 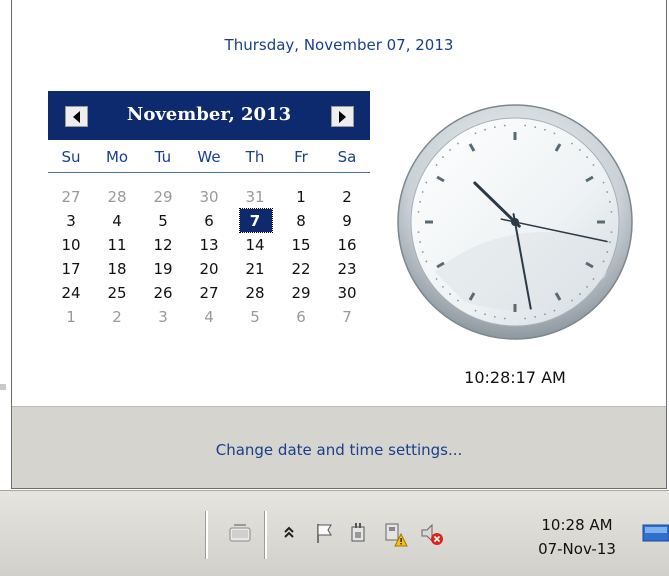 What do you see at coordinates (347, 269) in the screenshot?
I see `calendar-day: 23` at bounding box center [347, 269].